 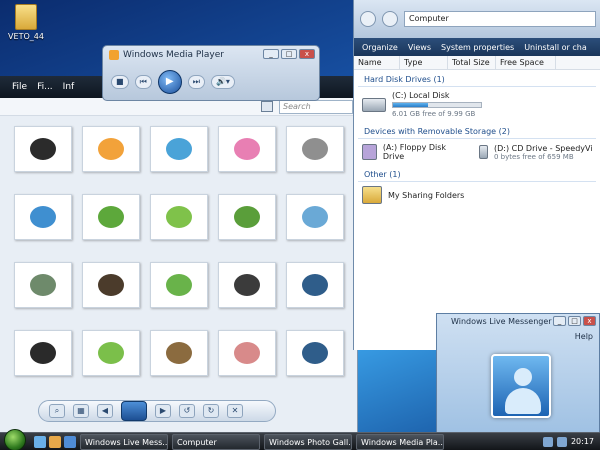 I want to click on scorpion-image, so click(x=315, y=285).